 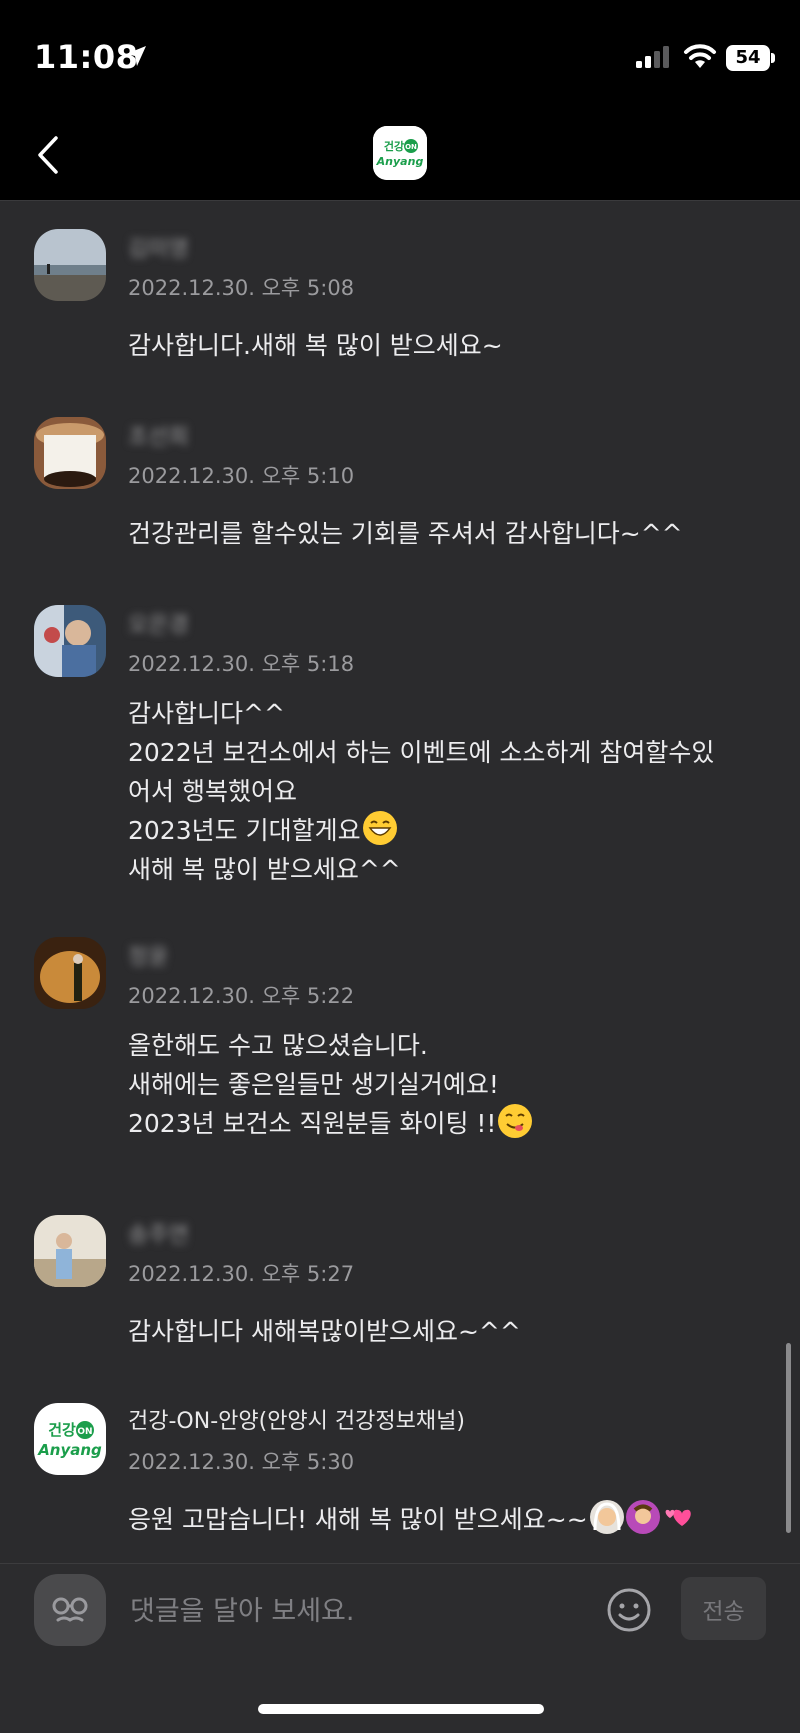 I want to click on comment-text: 감사합니다.새해 복 많이 받으세요~, so click(x=315, y=345).